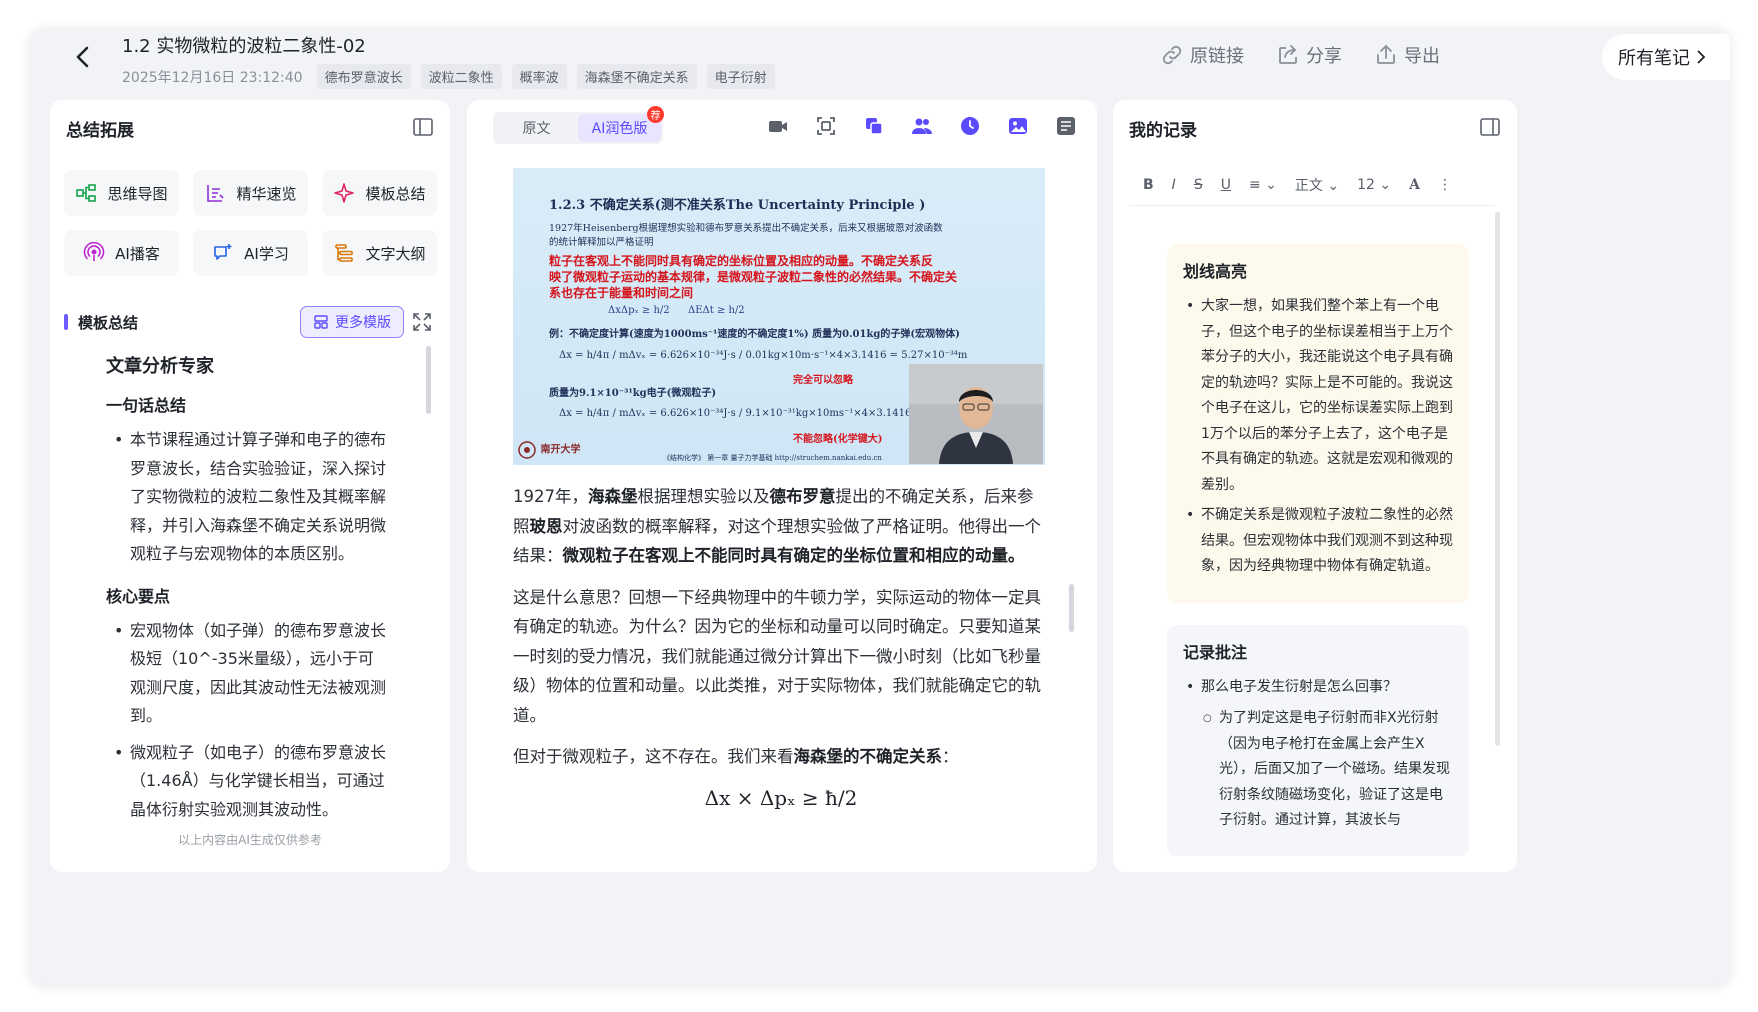 This screenshot has height=1012, width=1758. I want to click on tab-original: 原文, so click(536, 128).